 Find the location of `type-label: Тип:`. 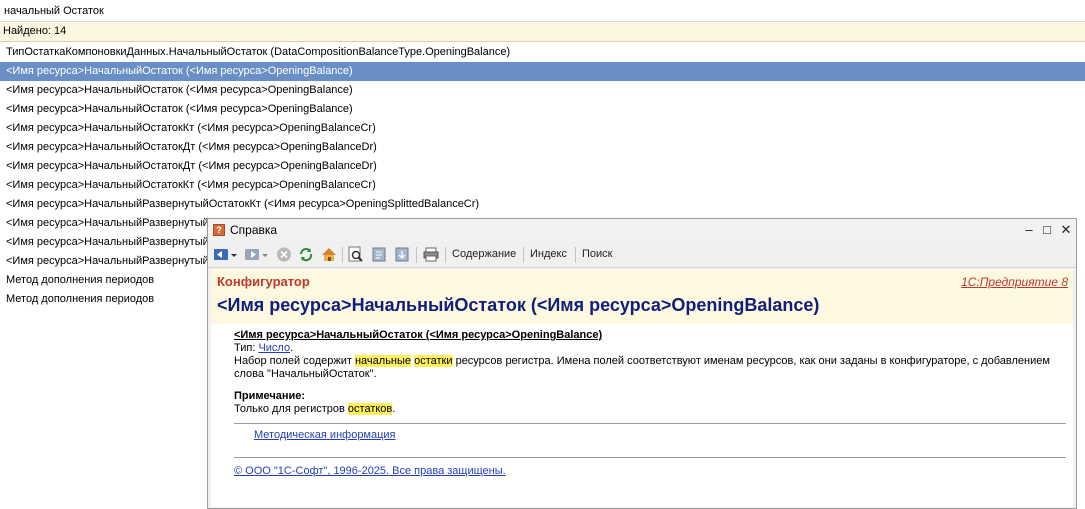

type-label: Тип: is located at coordinates (246, 348).